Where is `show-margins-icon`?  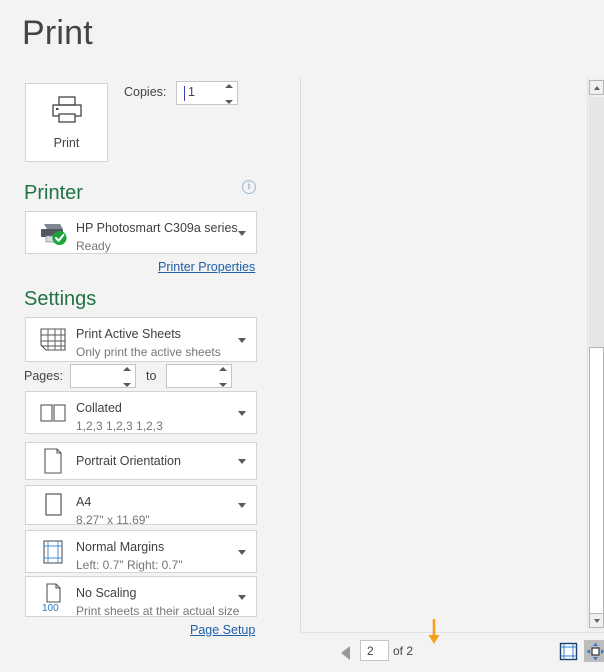
show-margins-icon is located at coordinates (568, 651).